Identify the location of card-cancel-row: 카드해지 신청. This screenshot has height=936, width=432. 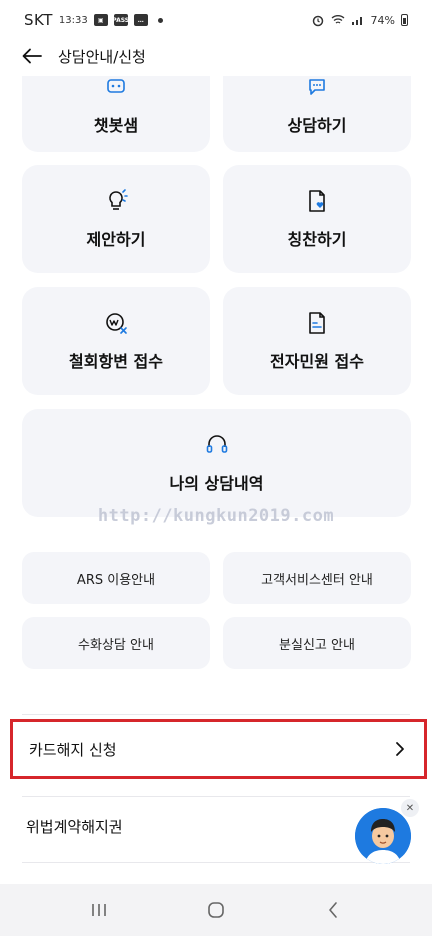
(218, 749).